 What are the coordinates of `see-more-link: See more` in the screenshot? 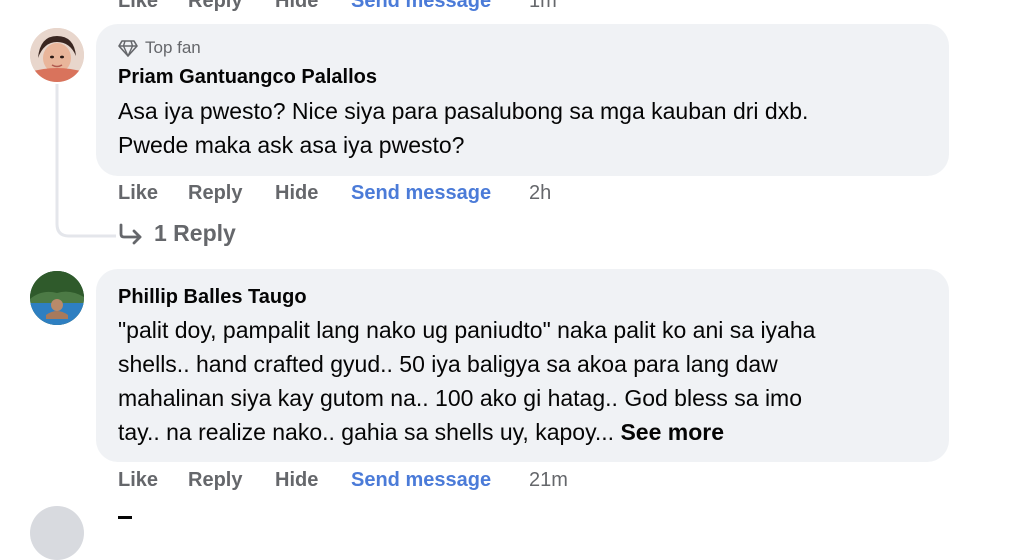 It's located at (672, 432).